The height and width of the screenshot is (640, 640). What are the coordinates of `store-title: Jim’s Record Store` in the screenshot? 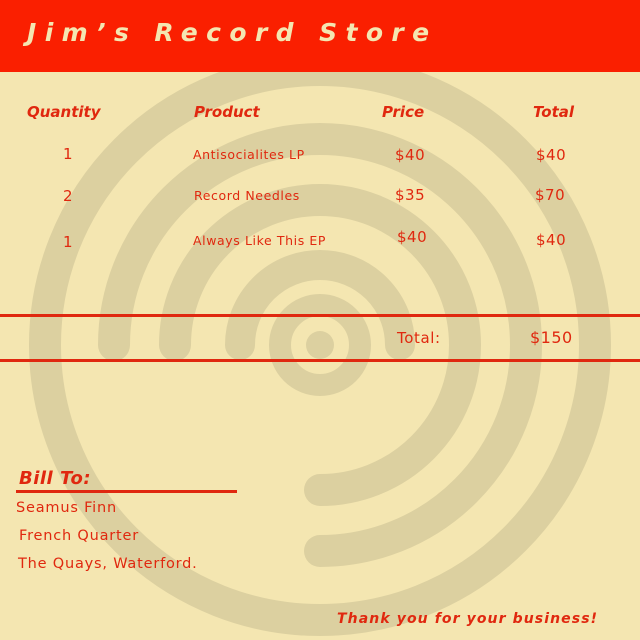 It's located at (232, 32).